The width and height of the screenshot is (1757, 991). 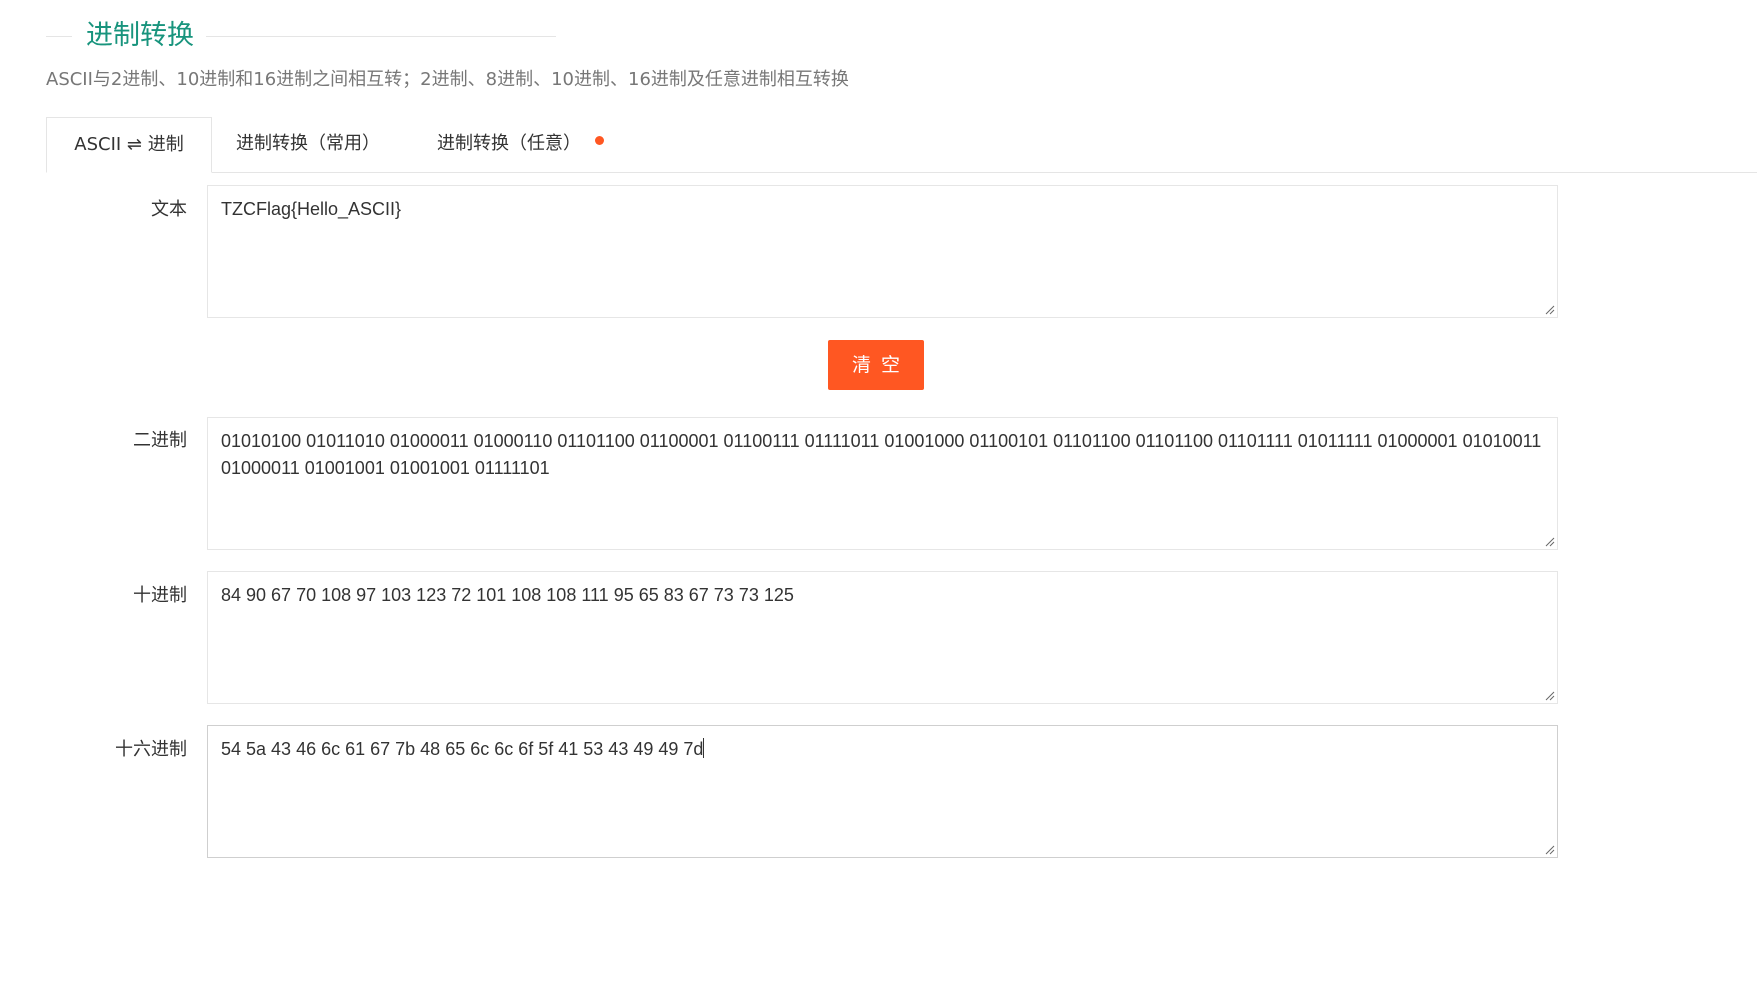 What do you see at coordinates (160, 440) in the screenshot?
I see `binary-label: 二进制` at bounding box center [160, 440].